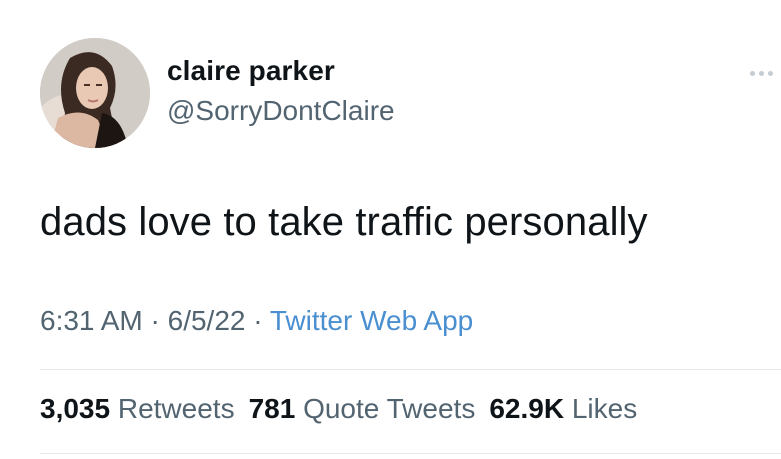 The image size is (781, 459). I want to click on likes-stat: 62.9K Likes, so click(563, 408).